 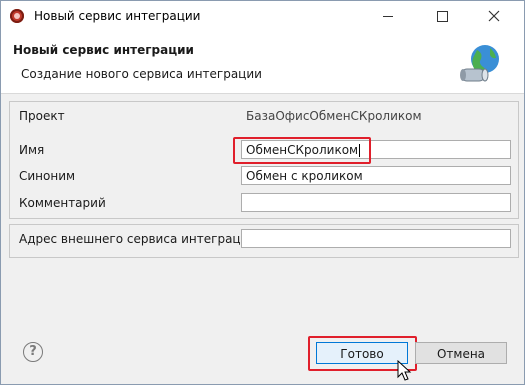 I want to click on maximize-button, so click(x=442, y=16).